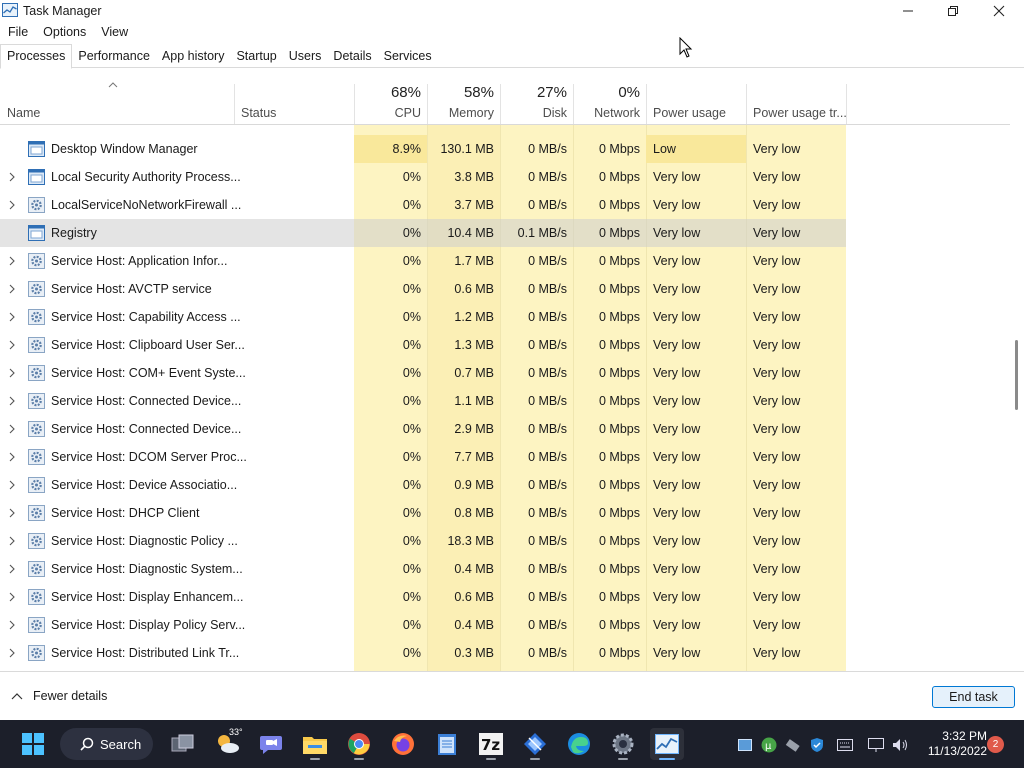 The width and height of the screenshot is (1024, 768). What do you see at coordinates (953, 744) in the screenshot?
I see `taskbar-clock: 3:32 PM 11/13/2022` at bounding box center [953, 744].